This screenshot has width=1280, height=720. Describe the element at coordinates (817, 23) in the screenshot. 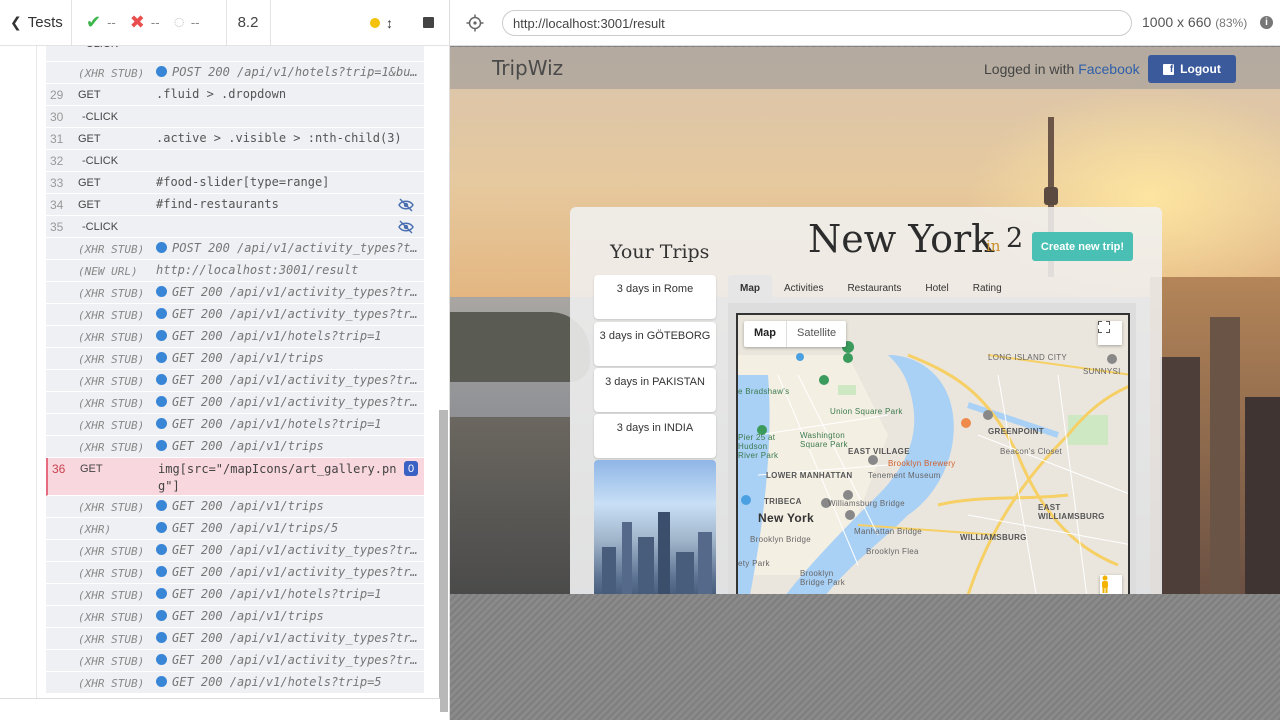

I see `url-field: http://localhost:3001/result` at that location.